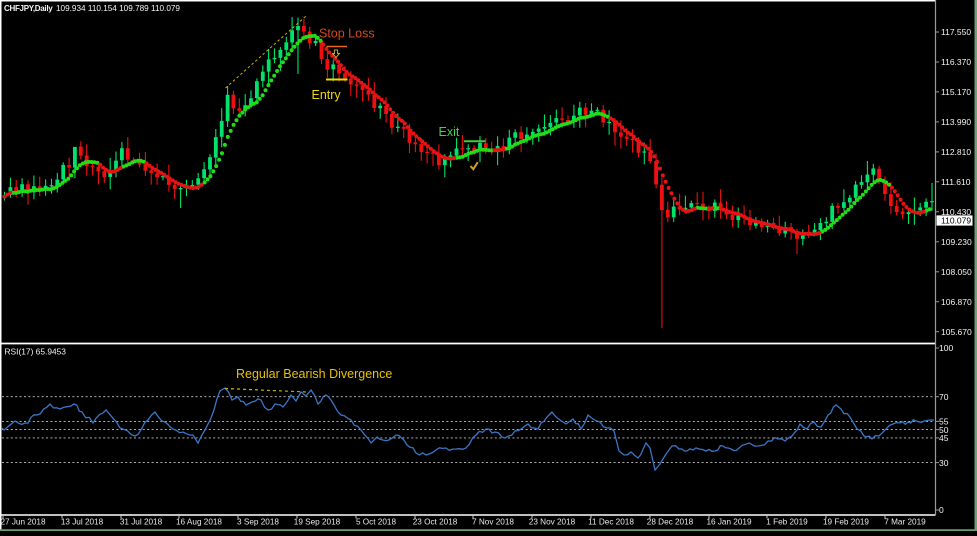  What do you see at coordinates (956, 92) in the screenshot?
I see `svg-text: 115.170` at bounding box center [956, 92].